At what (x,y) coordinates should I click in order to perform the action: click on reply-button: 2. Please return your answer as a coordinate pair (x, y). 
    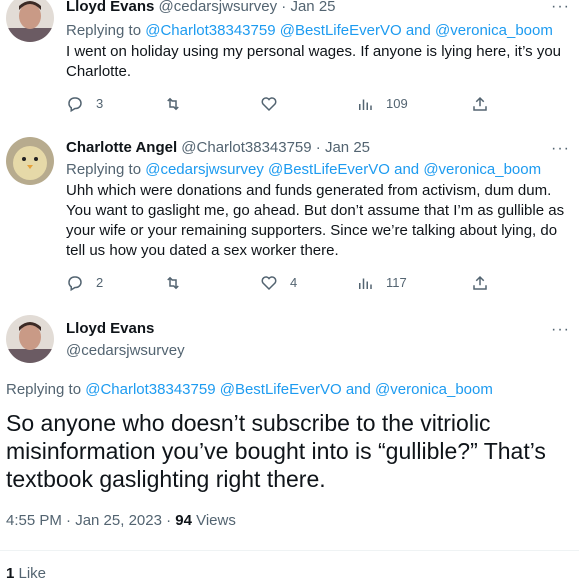
    Looking at the image, I should click on (84, 283).